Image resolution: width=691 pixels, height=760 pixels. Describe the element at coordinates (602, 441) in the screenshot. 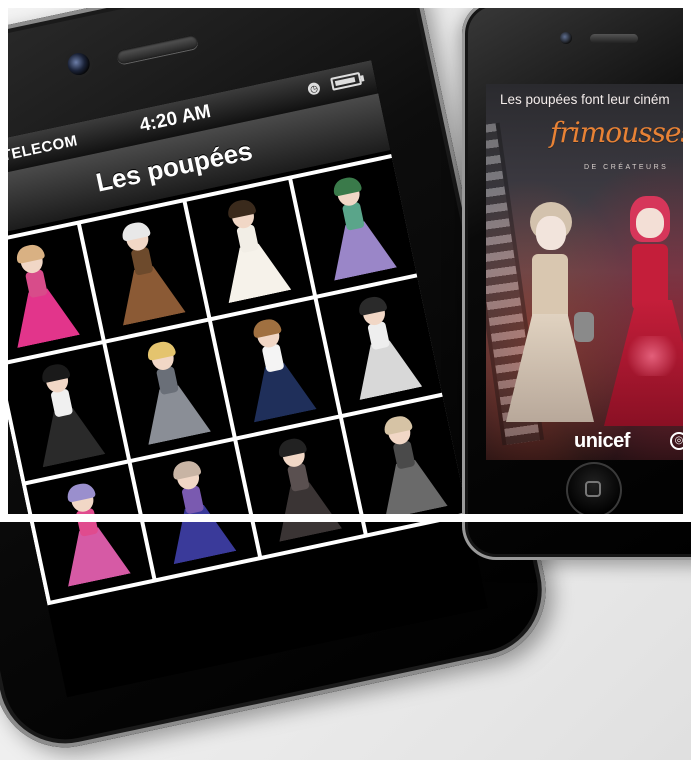

I see `unicef-logo: unicef` at that location.